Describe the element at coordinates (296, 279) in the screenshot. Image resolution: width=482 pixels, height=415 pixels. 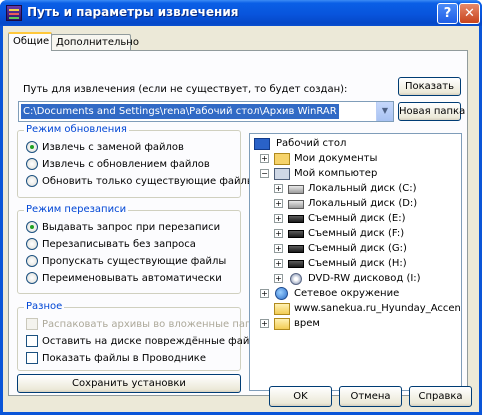
I see `dvd-drive-icon` at that location.